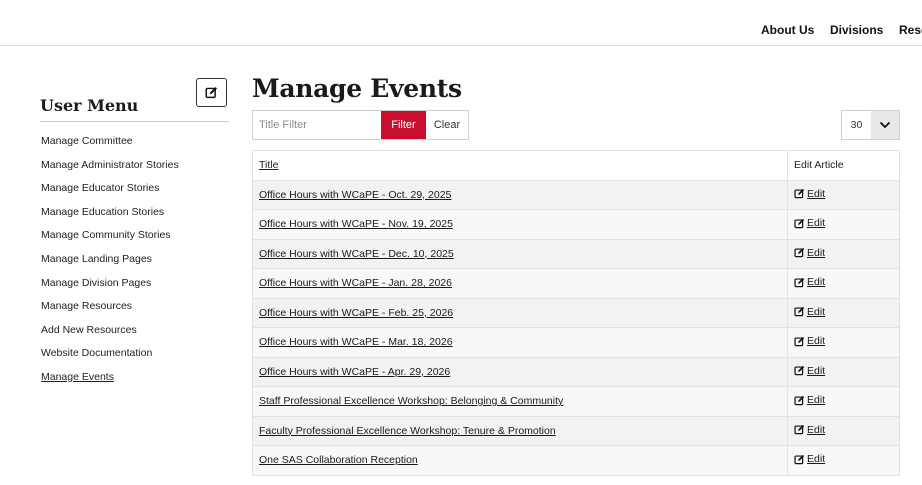 The height and width of the screenshot is (485, 922). I want to click on table-row: One SAS Collaboration Reception Edit, so click(576, 460).